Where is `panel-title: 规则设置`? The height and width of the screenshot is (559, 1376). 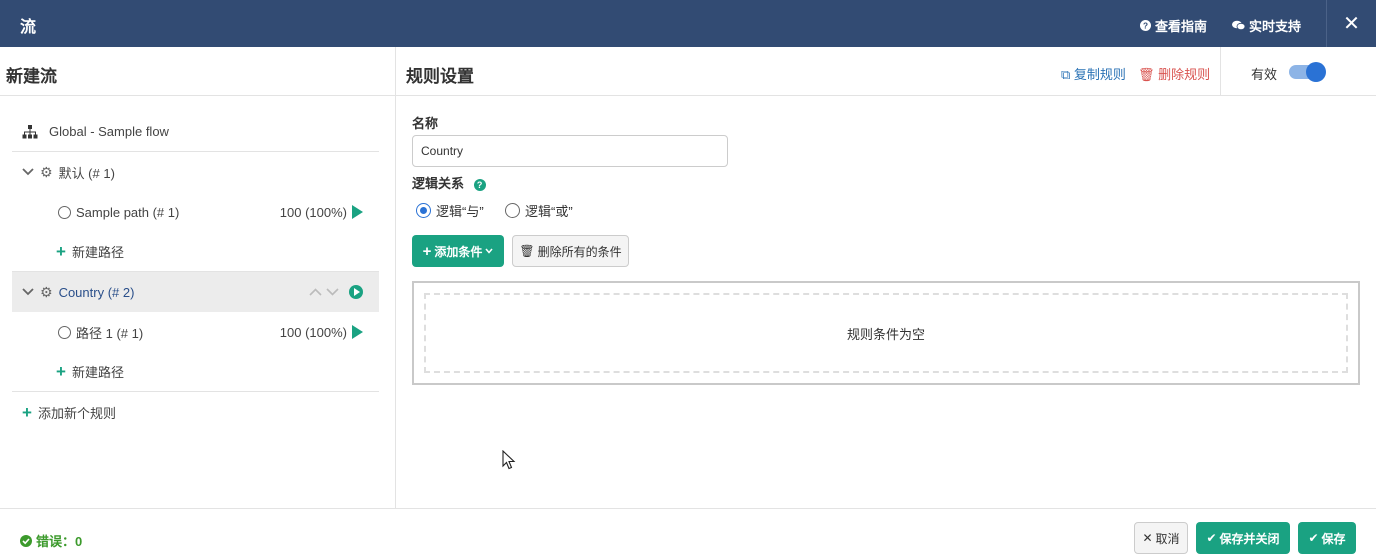
panel-title: 规则设置 is located at coordinates (440, 76).